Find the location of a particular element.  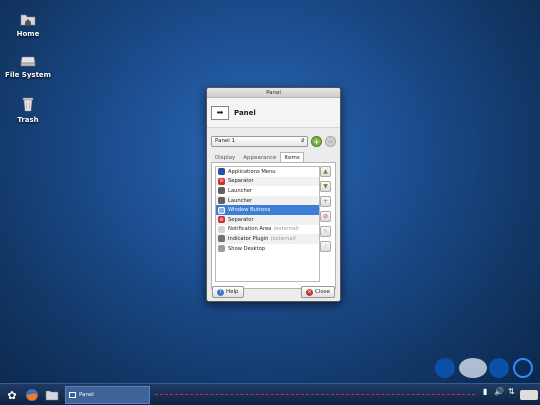

move-down-button: ▼ is located at coordinates (325, 186).